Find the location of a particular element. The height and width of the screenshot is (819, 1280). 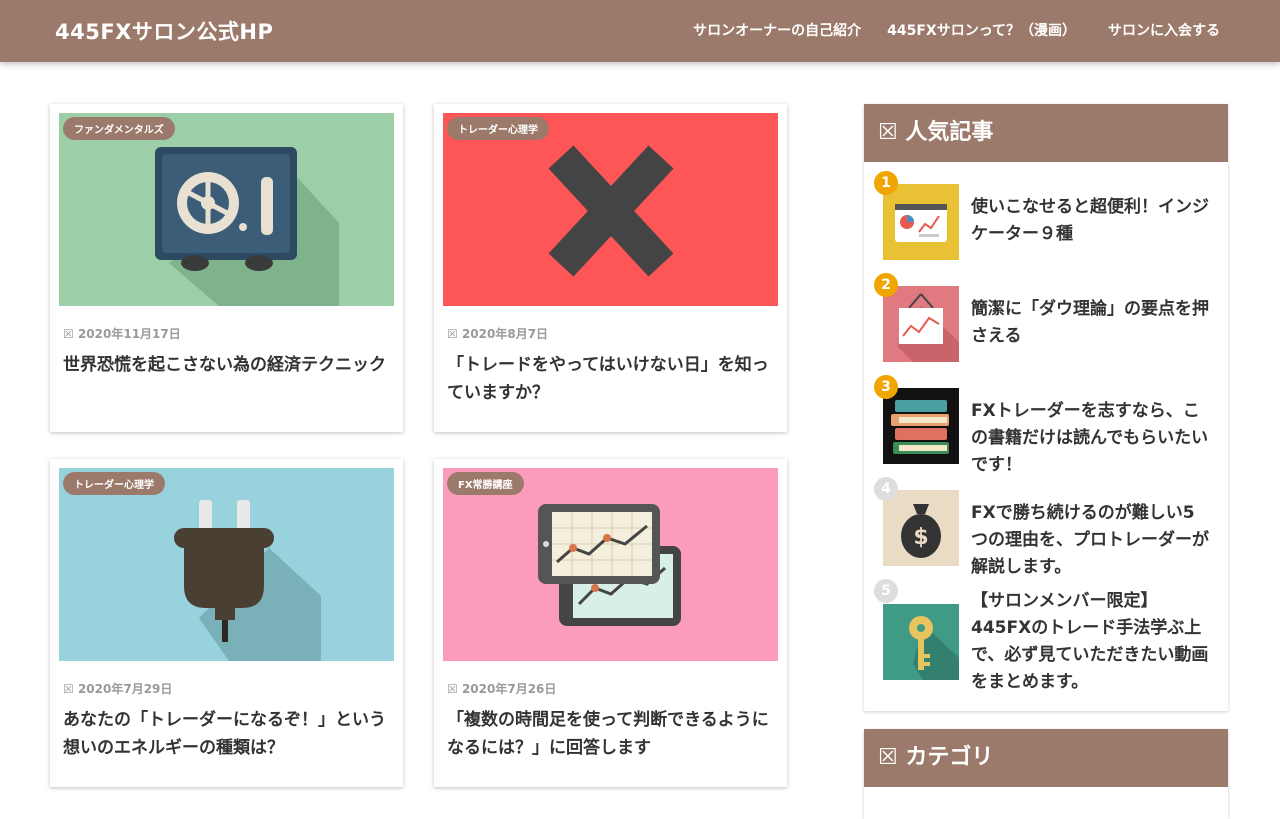

popular-item: 1 使いこなせると超便利！インジケーター９種 is located at coordinates (1048, 217).